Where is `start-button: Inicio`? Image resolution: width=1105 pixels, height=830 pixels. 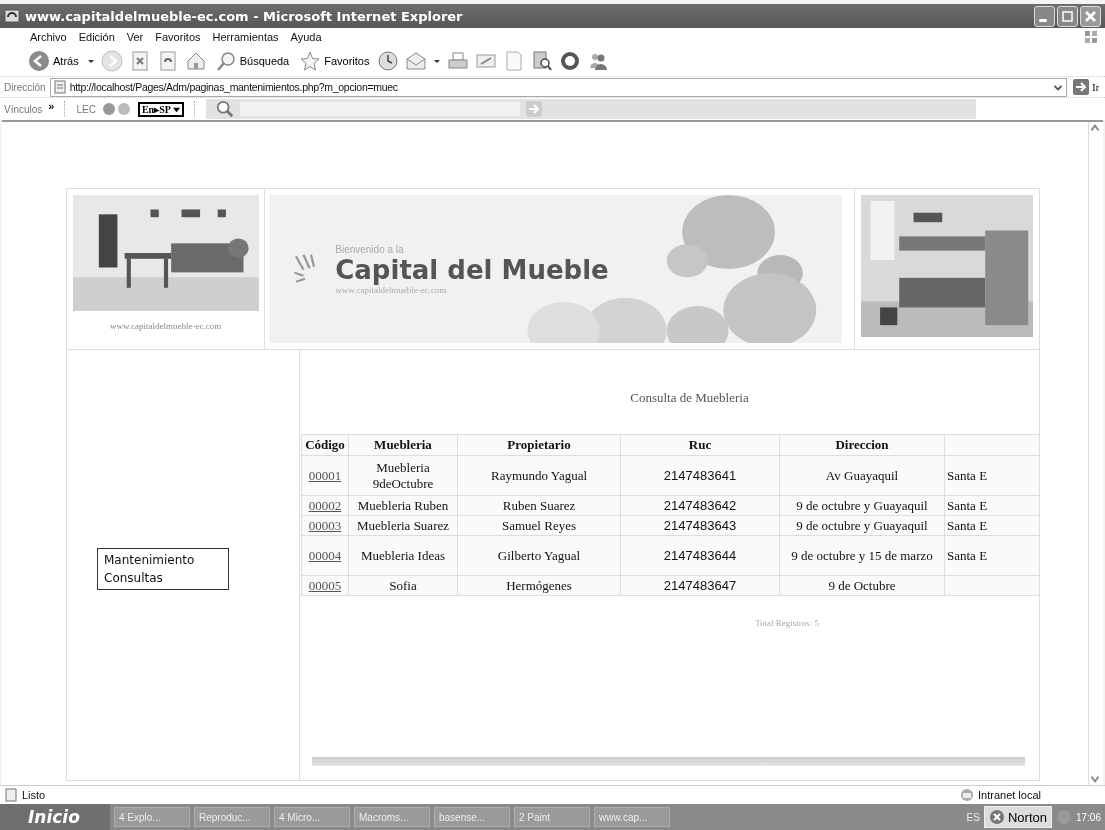
start-button: Inicio is located at coordinates (55, 817).